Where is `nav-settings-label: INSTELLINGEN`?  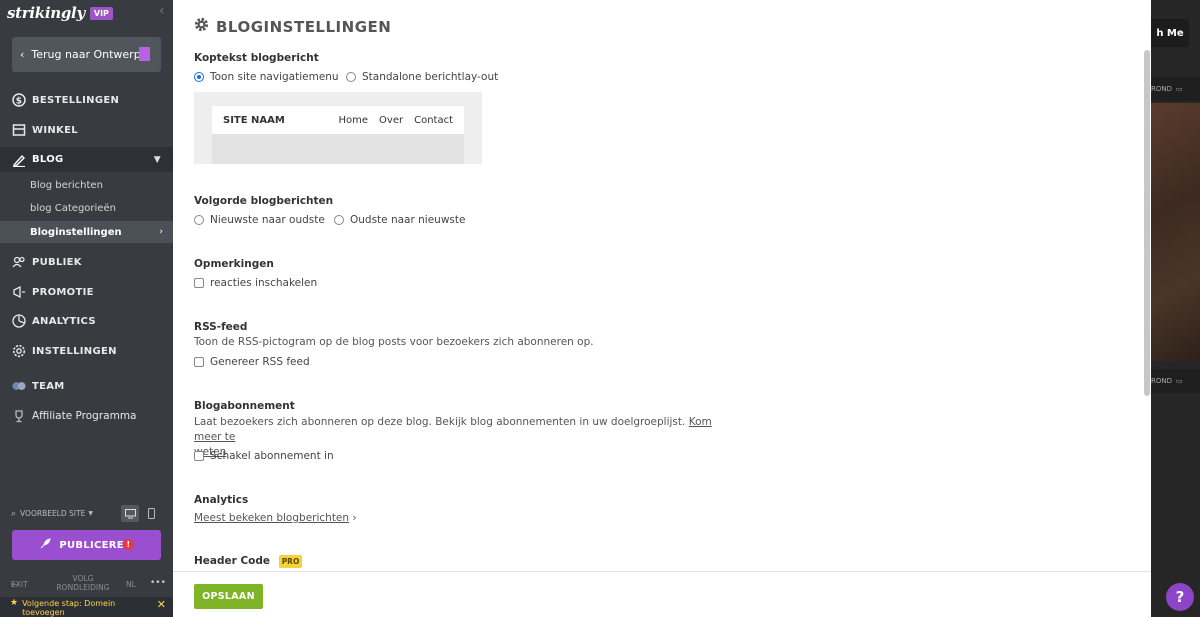 nav-settings-label: INSTELLINGEN is located at coordinates (74, 351).